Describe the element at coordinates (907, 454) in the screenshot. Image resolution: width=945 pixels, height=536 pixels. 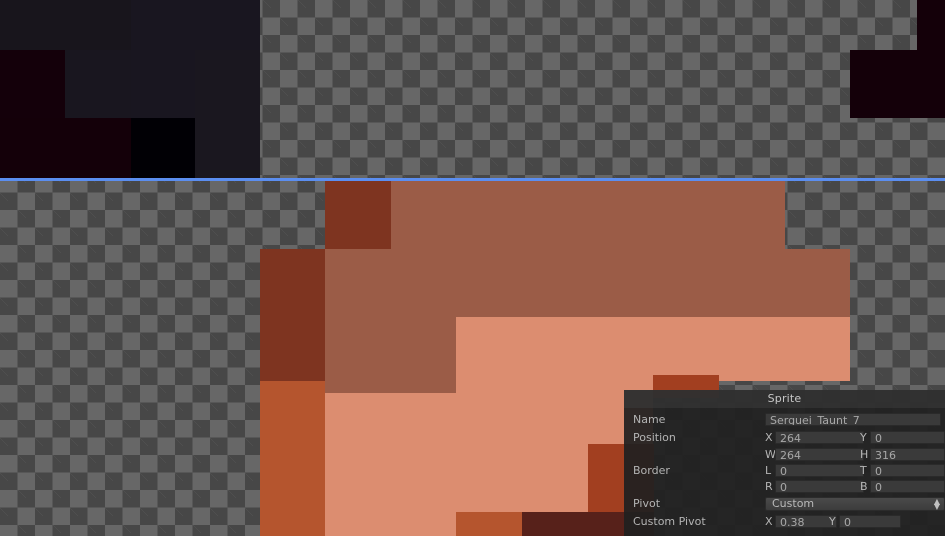
I see `position-h-field: 316` at that location.